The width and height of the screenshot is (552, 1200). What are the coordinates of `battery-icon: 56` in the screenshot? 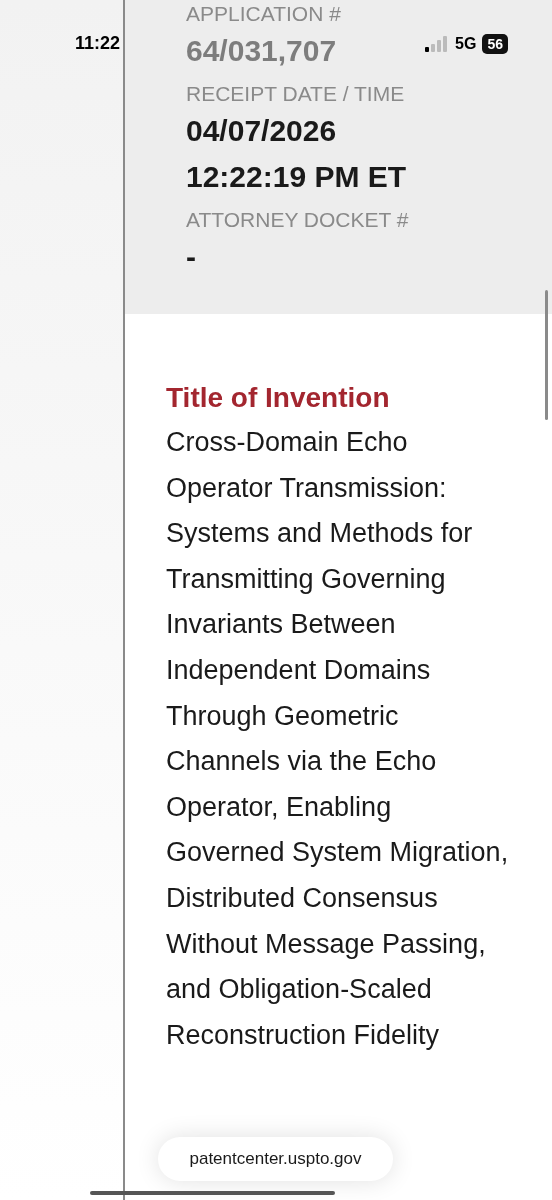 It's located at (495, 43).